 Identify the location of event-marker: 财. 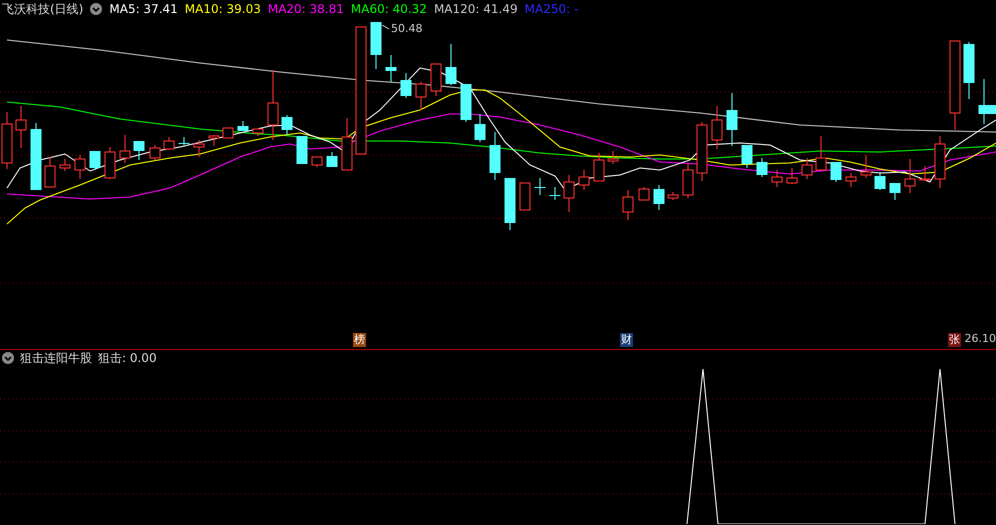
(626, 340).